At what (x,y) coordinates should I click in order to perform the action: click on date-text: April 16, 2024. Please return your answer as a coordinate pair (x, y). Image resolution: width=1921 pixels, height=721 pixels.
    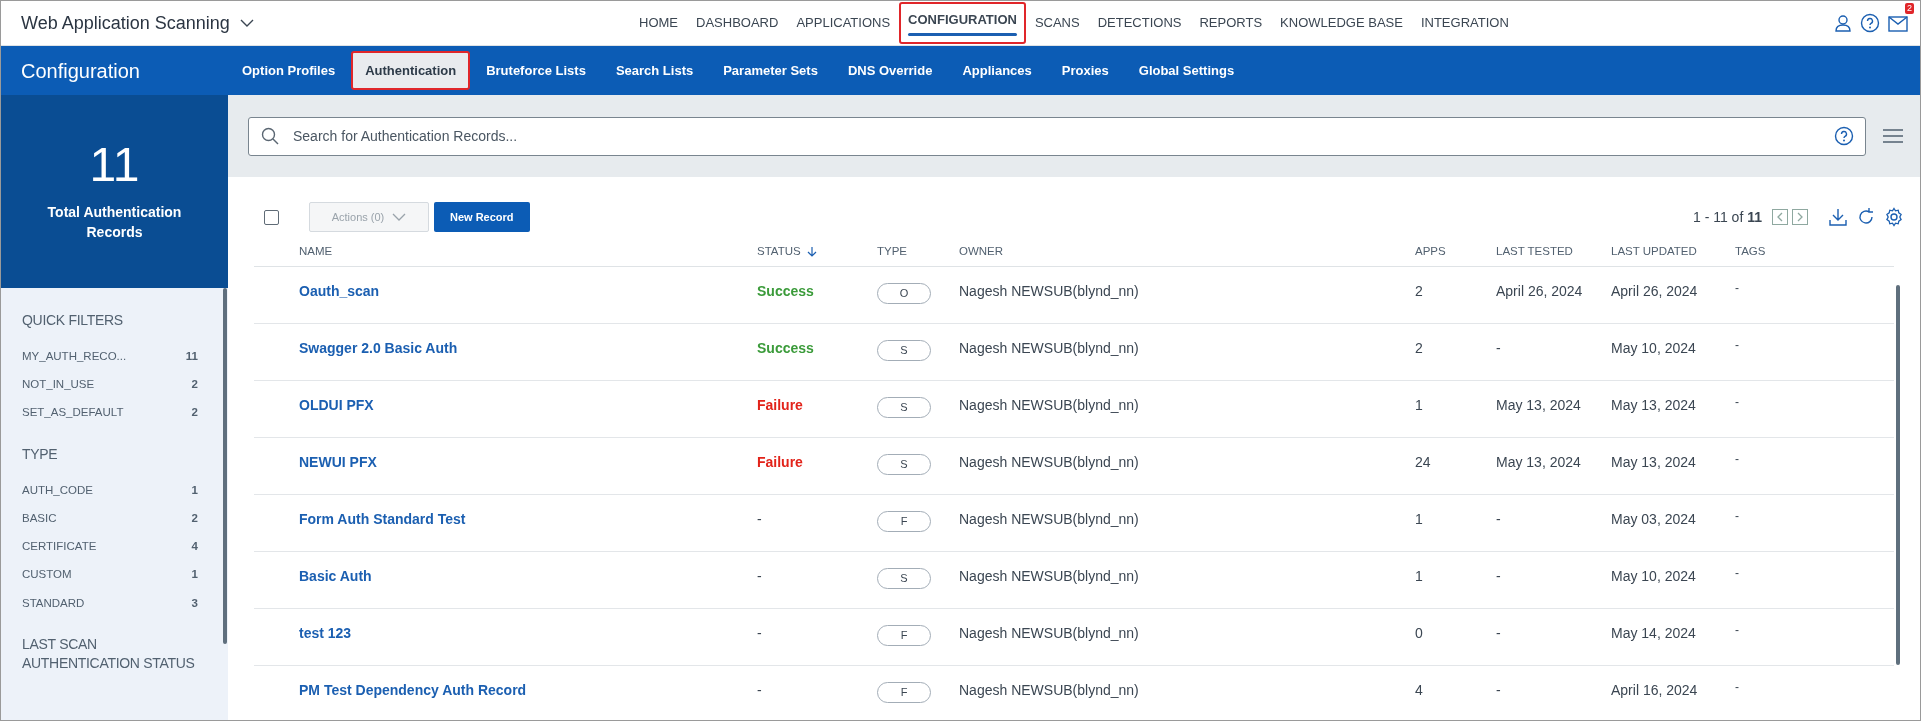
    Looking at the image, I should click on (1654, 690).